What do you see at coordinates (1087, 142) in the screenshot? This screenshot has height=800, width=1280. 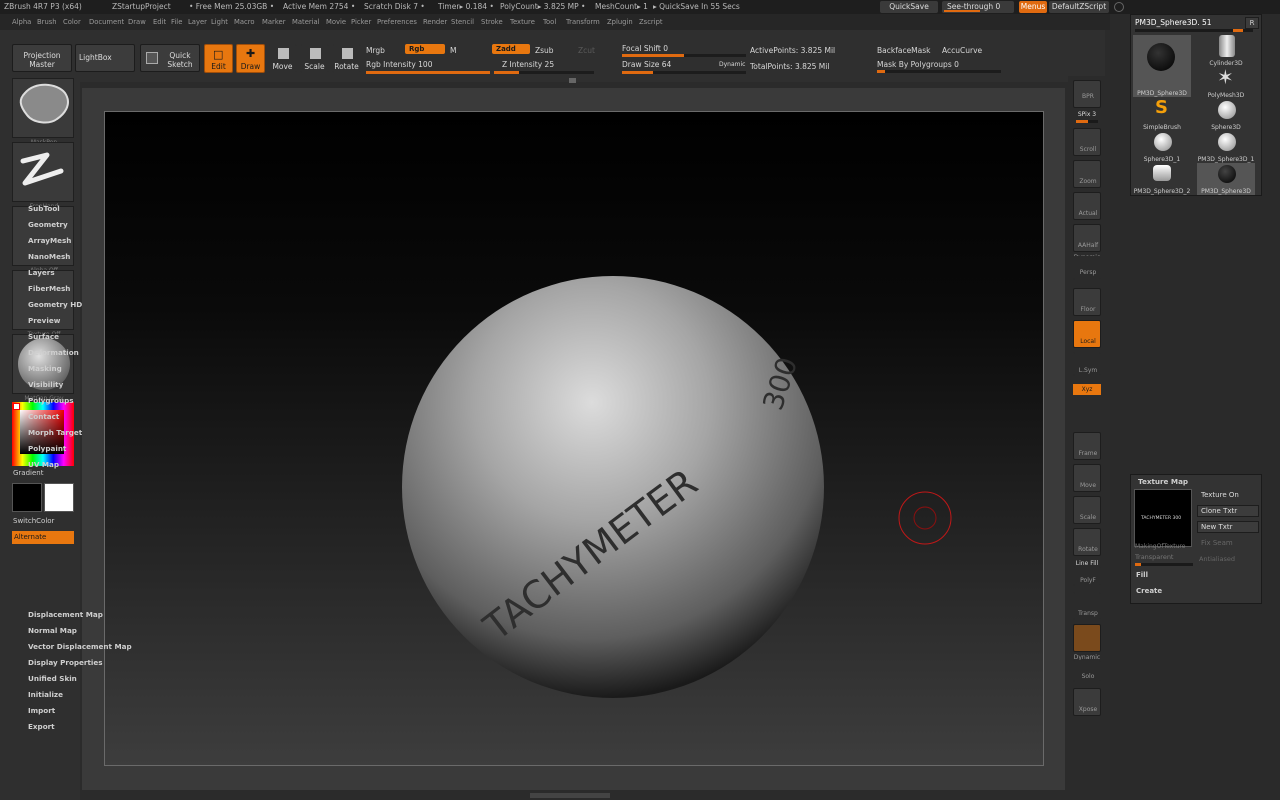 I see `scroll-button: Scroll` at bounding box center [1087, 142].